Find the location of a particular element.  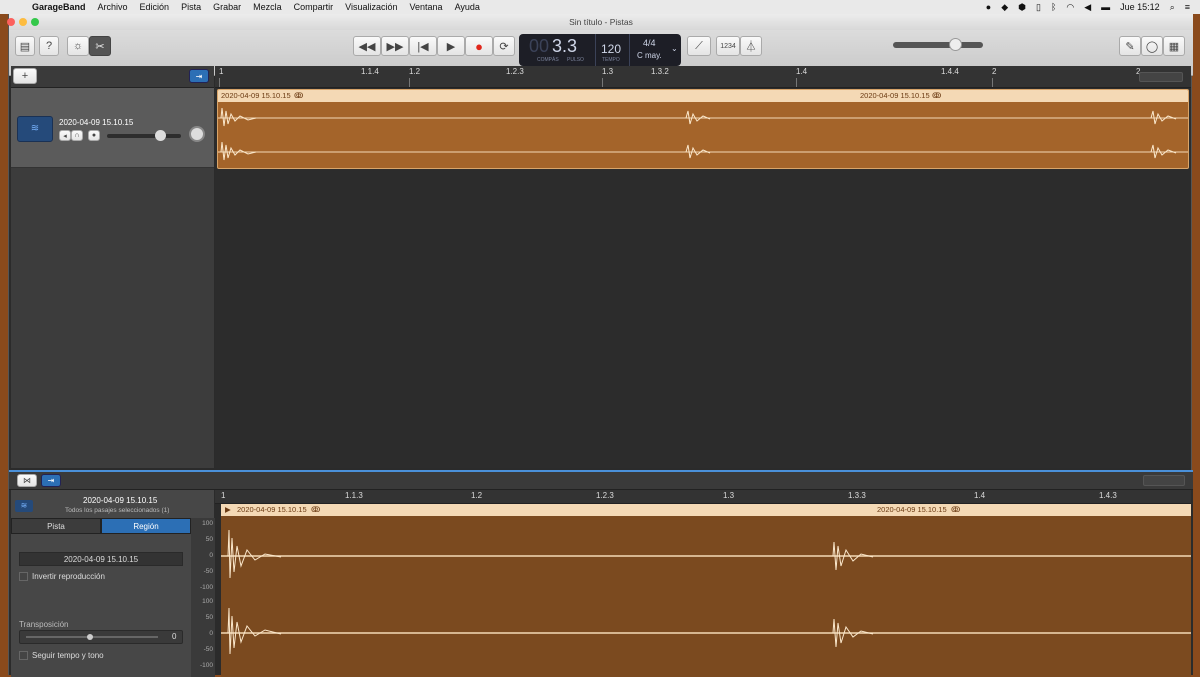

record-button: ● is located at coordinates (479, 46).